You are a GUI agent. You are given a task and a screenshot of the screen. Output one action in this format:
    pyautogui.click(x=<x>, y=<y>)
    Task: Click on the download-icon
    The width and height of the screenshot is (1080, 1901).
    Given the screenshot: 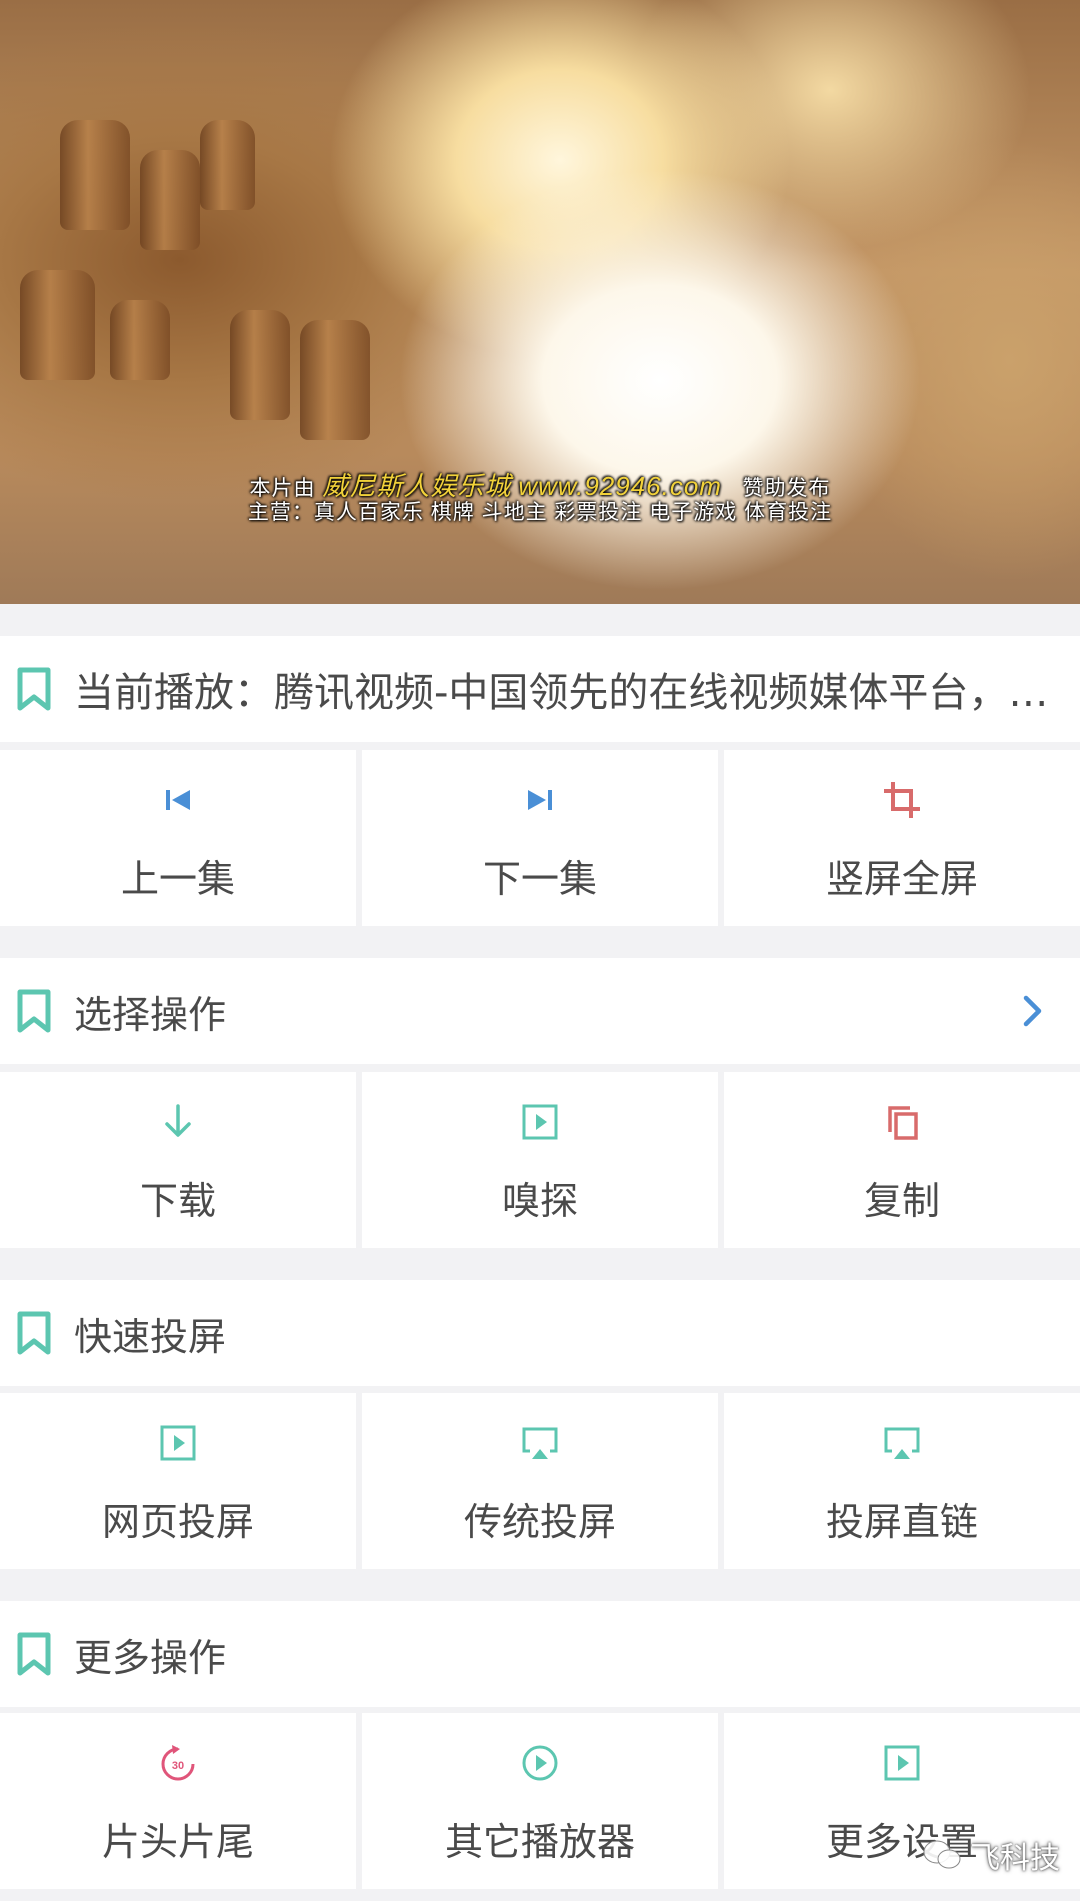 What is the action you would take?
    pyautogui.click(x=178, y=1120)
    